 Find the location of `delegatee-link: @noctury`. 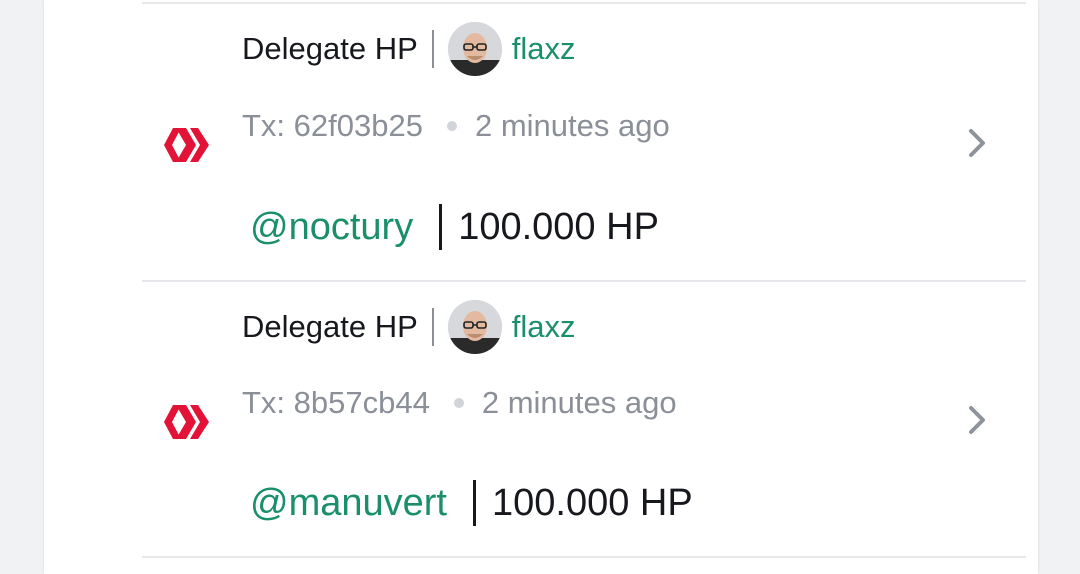

delegatee-link: @noctury is located at coordinates (331, 227).